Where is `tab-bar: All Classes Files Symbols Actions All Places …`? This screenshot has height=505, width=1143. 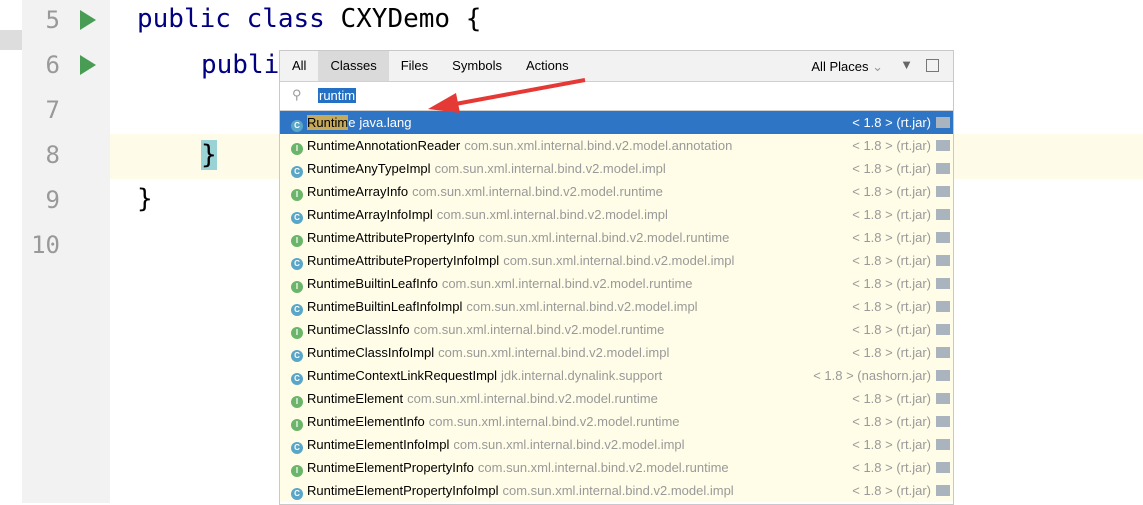
tab-bar: All Classes Files Symbols Actions All Places … is located at coordinates (616, 66).